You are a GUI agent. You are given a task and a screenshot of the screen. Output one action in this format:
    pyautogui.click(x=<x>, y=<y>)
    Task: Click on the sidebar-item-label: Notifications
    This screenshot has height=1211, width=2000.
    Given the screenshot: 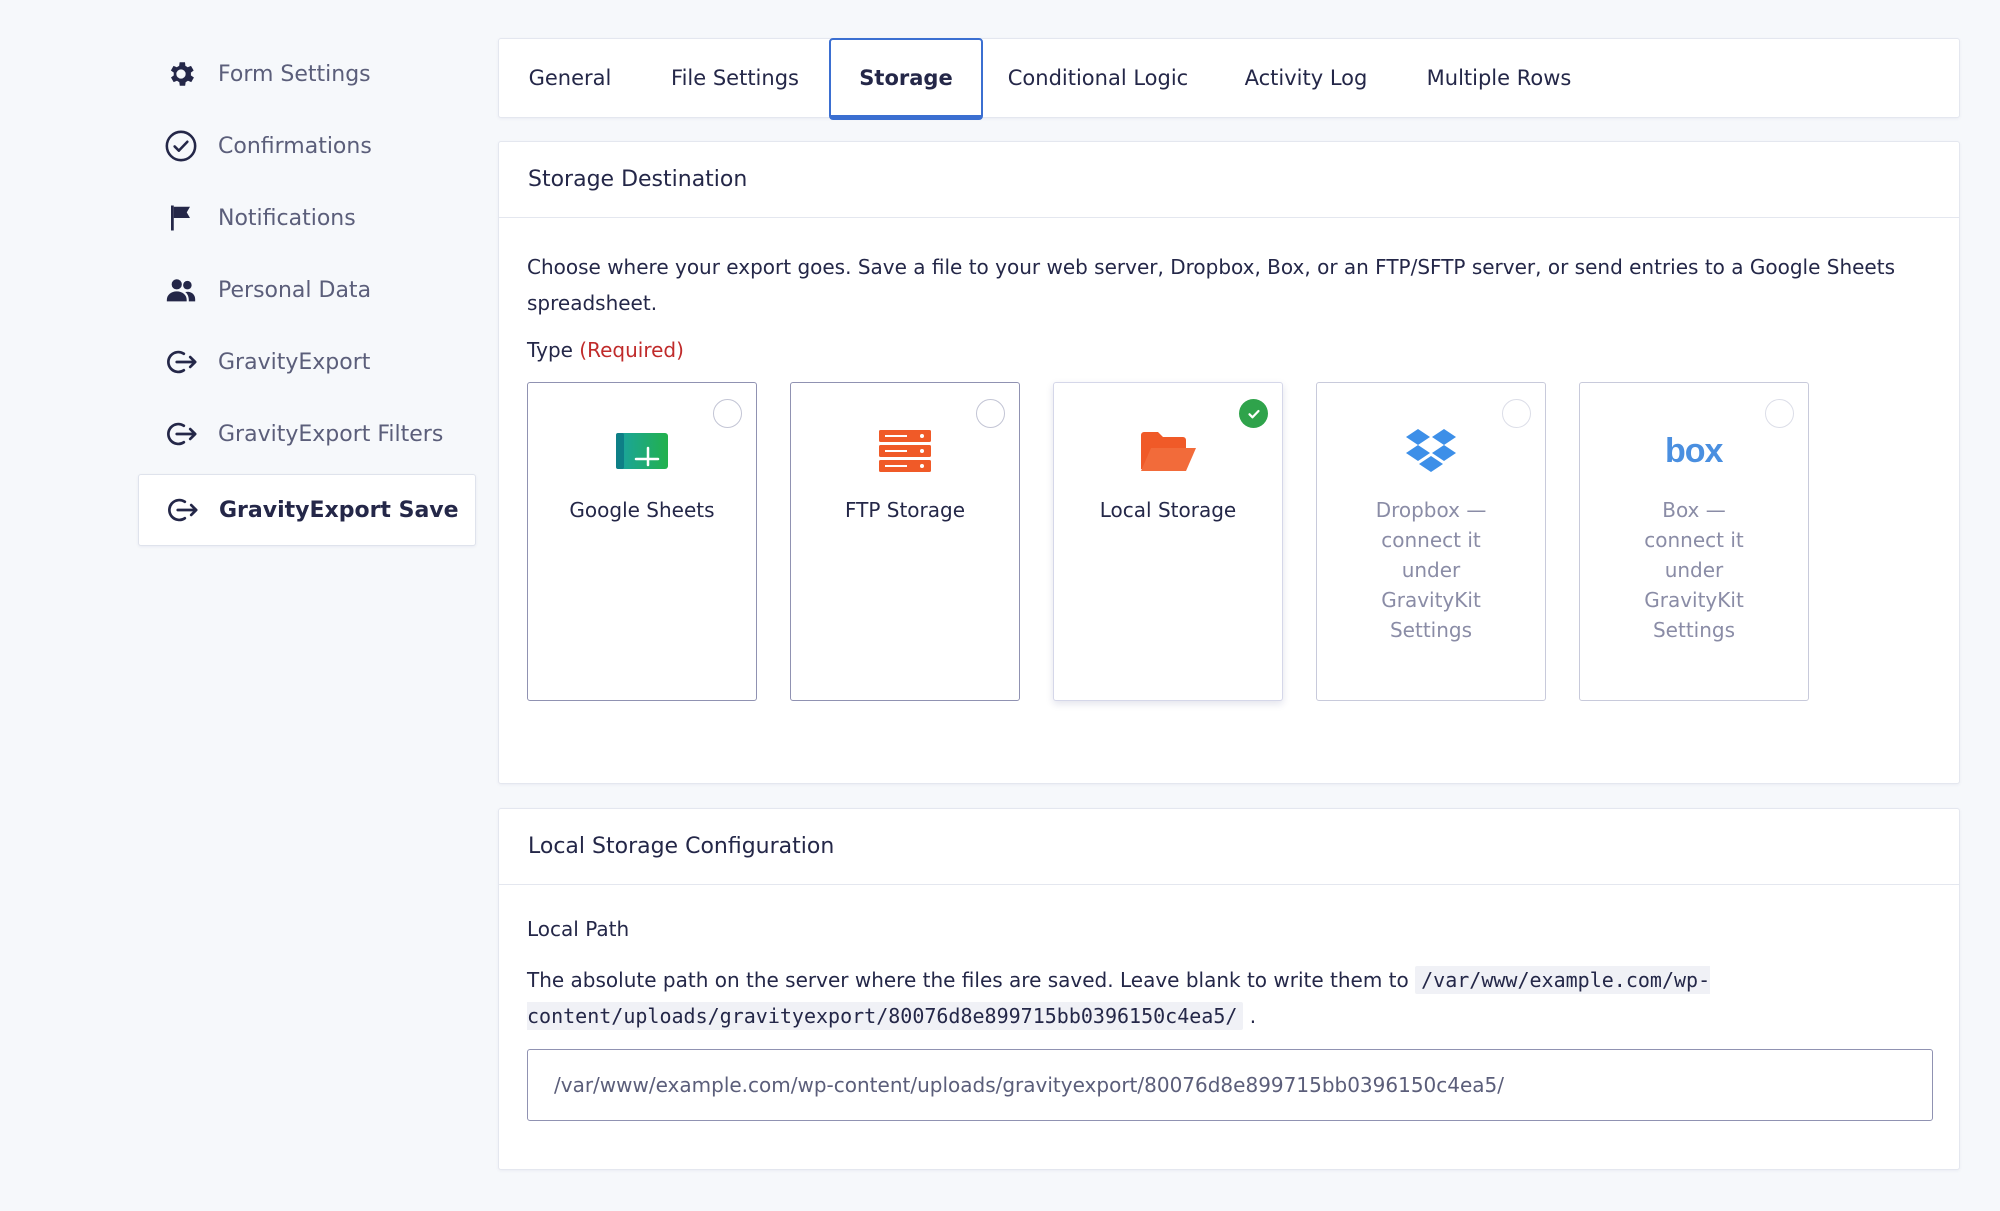 What is the action you would take?
    pyautogui.click(x=287, y=218)
    